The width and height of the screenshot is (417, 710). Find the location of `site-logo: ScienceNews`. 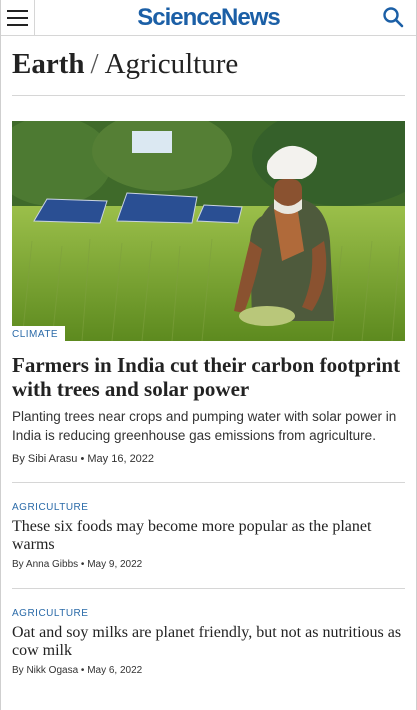

site-logo: ScienceNews is located at coordinates (208, 18).